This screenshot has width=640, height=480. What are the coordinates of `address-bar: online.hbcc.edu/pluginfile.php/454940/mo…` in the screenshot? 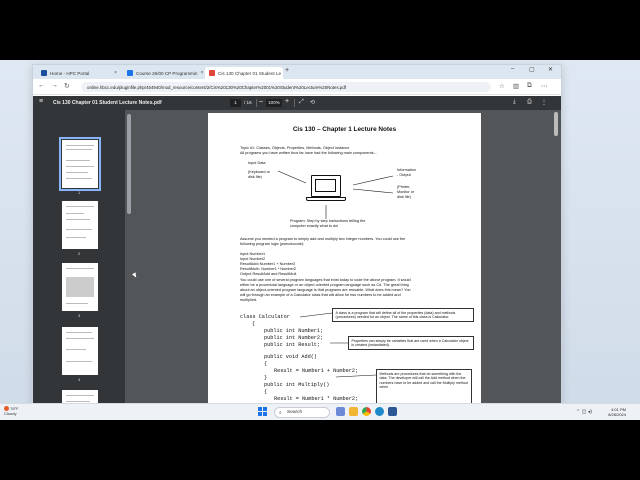 It's located at (286, 87).